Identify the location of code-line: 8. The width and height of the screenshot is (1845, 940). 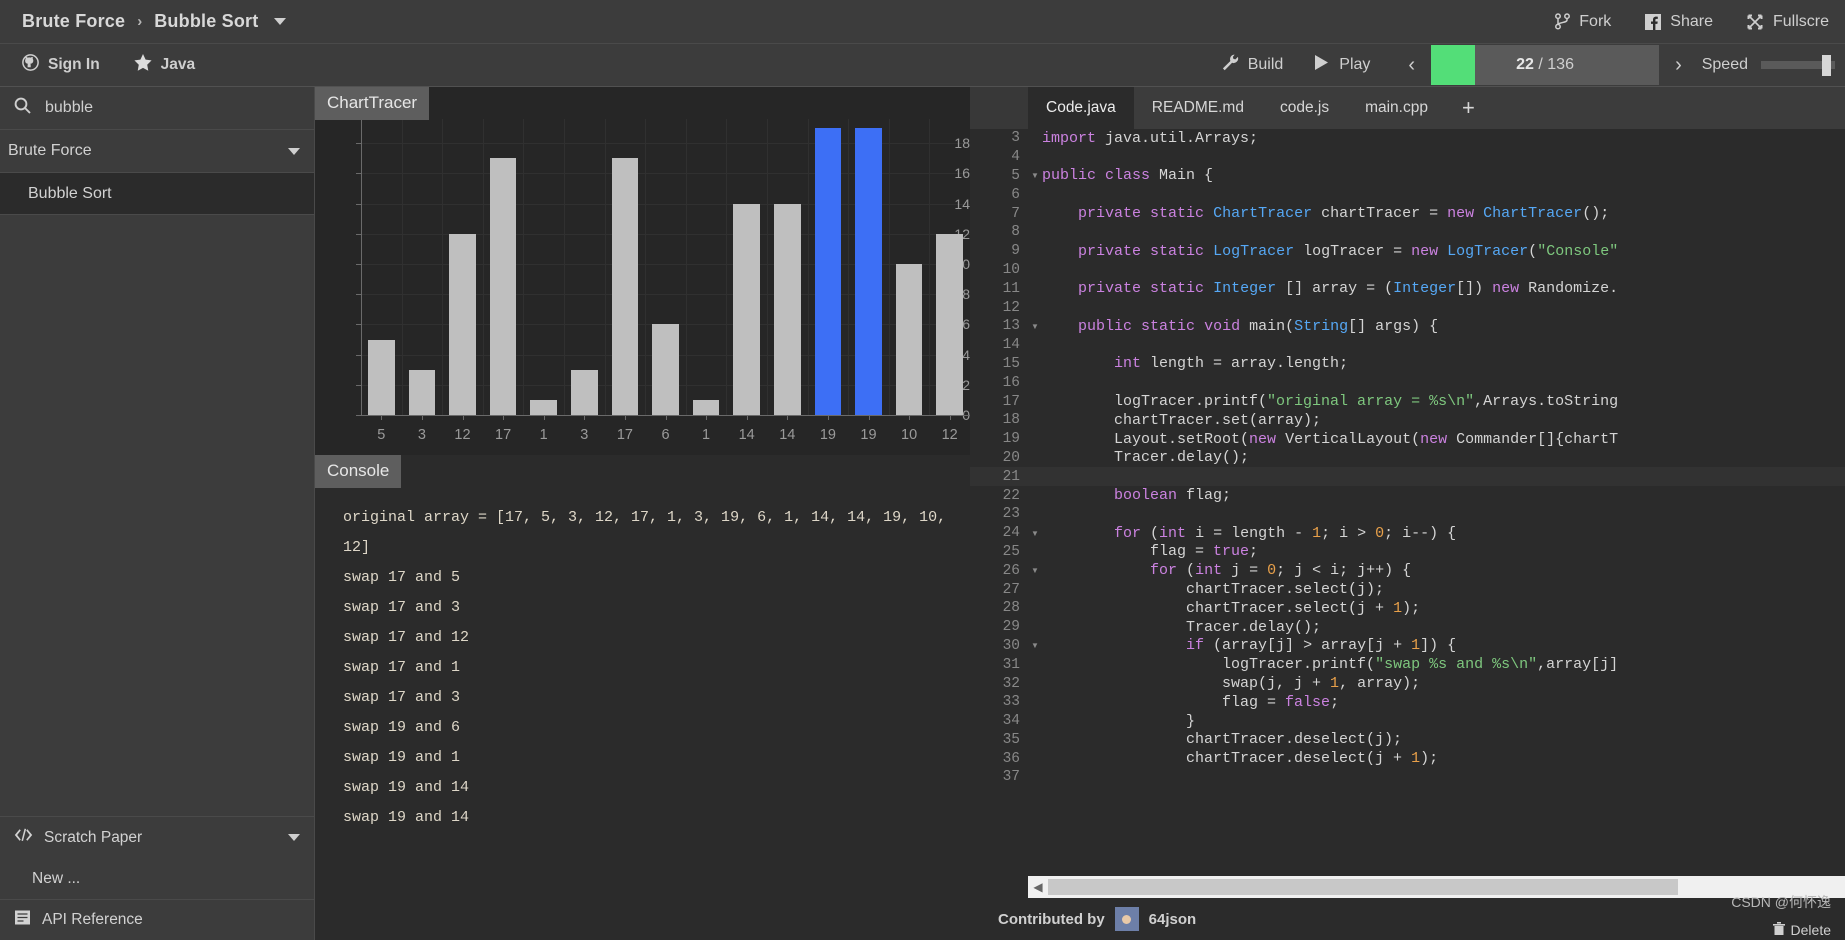
(1407, 232).